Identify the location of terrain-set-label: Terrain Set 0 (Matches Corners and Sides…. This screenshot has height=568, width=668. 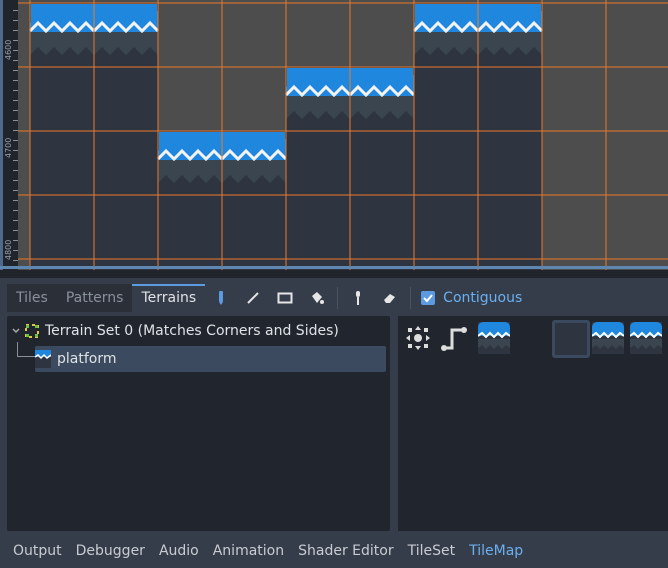
(192, 331).